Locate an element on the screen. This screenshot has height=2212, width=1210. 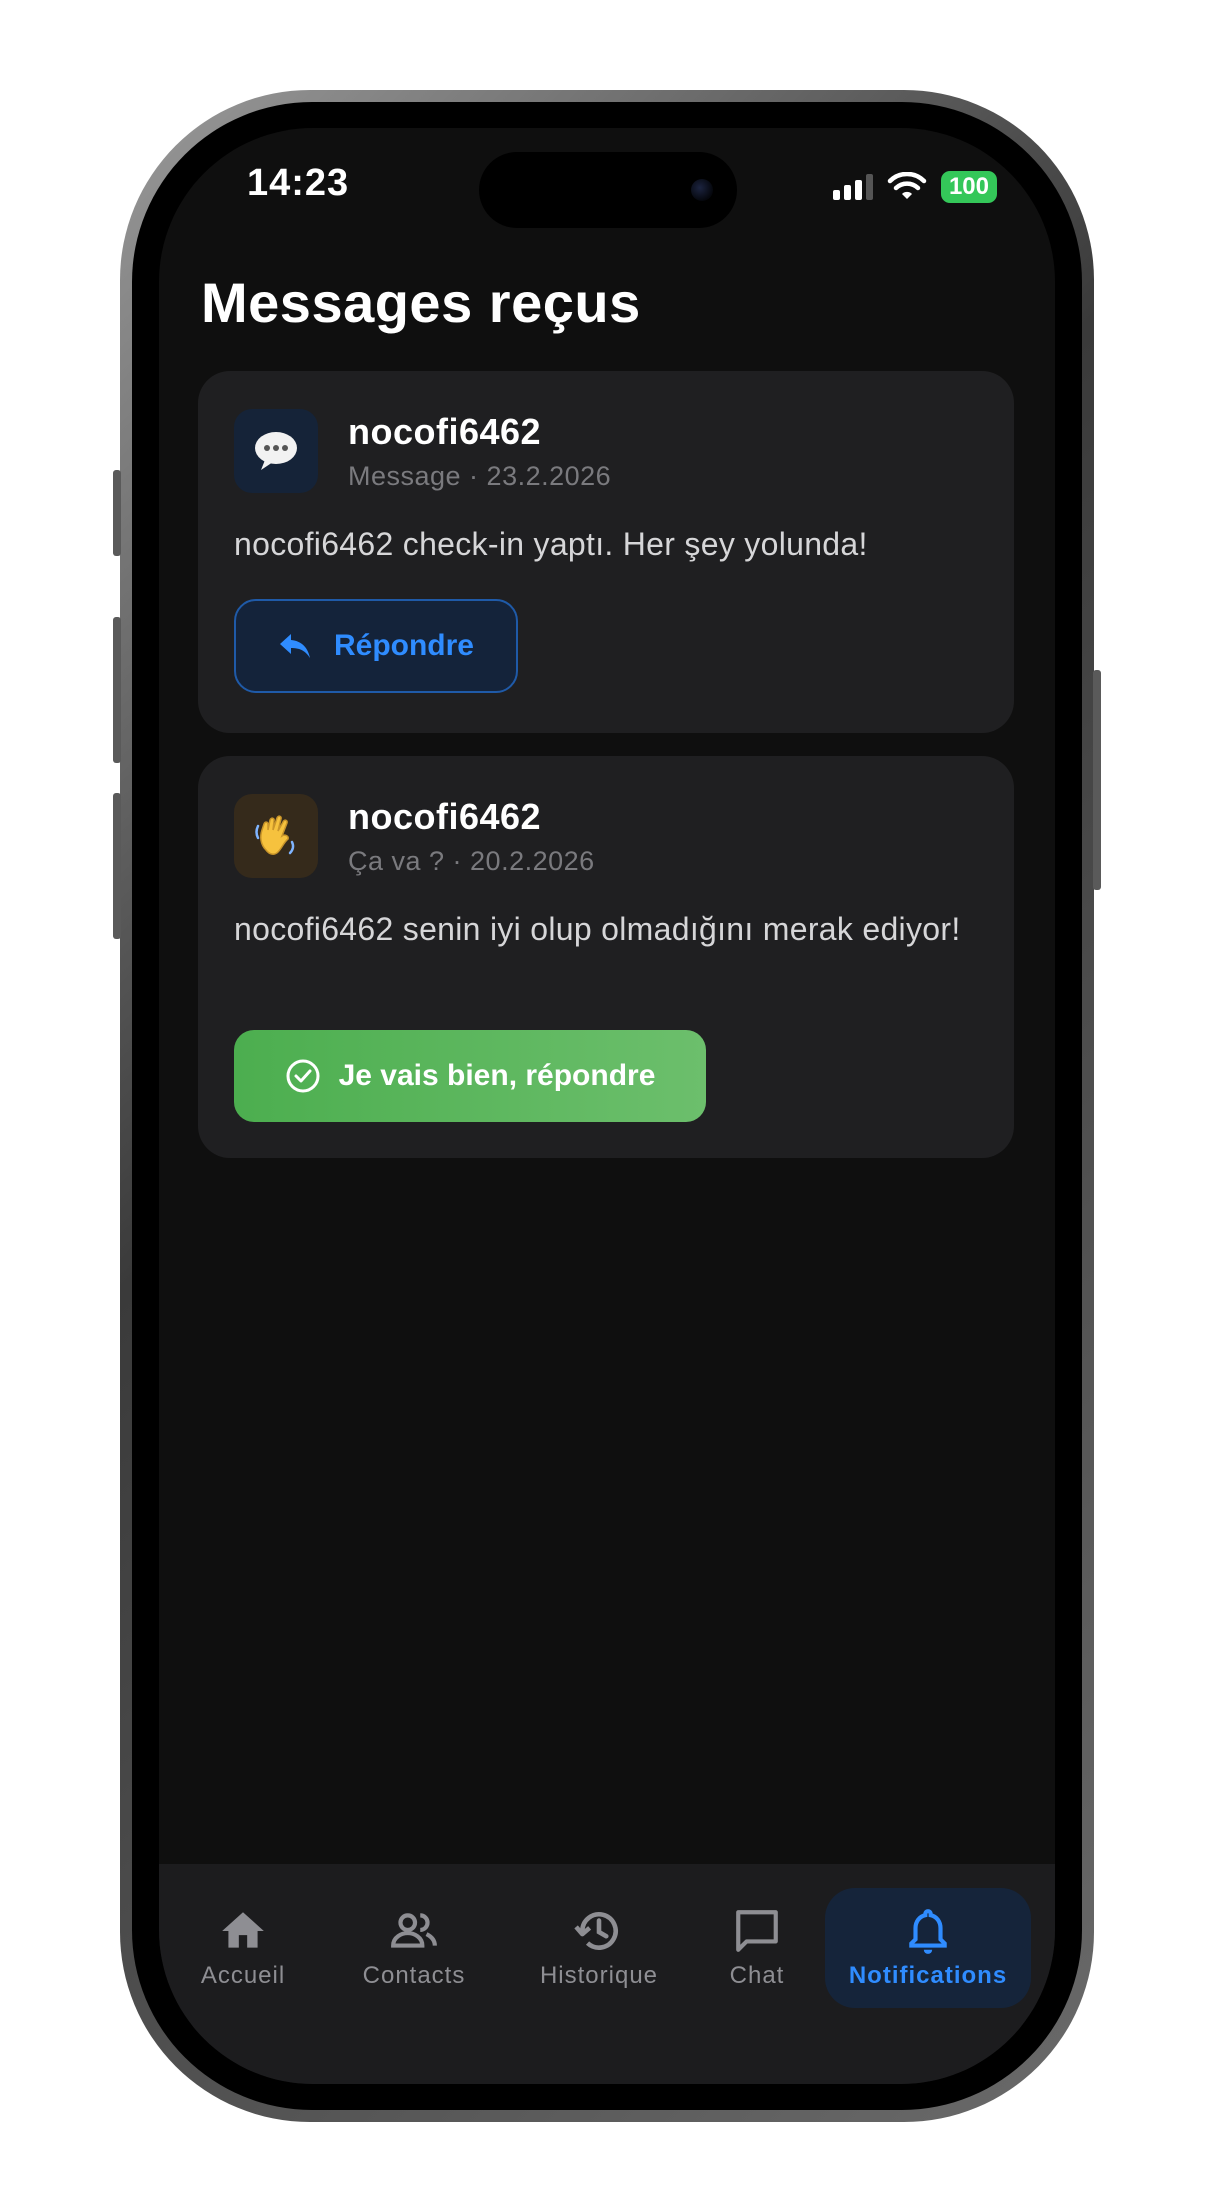
tab-label: Contacts is located at coordinates (414, 1975).